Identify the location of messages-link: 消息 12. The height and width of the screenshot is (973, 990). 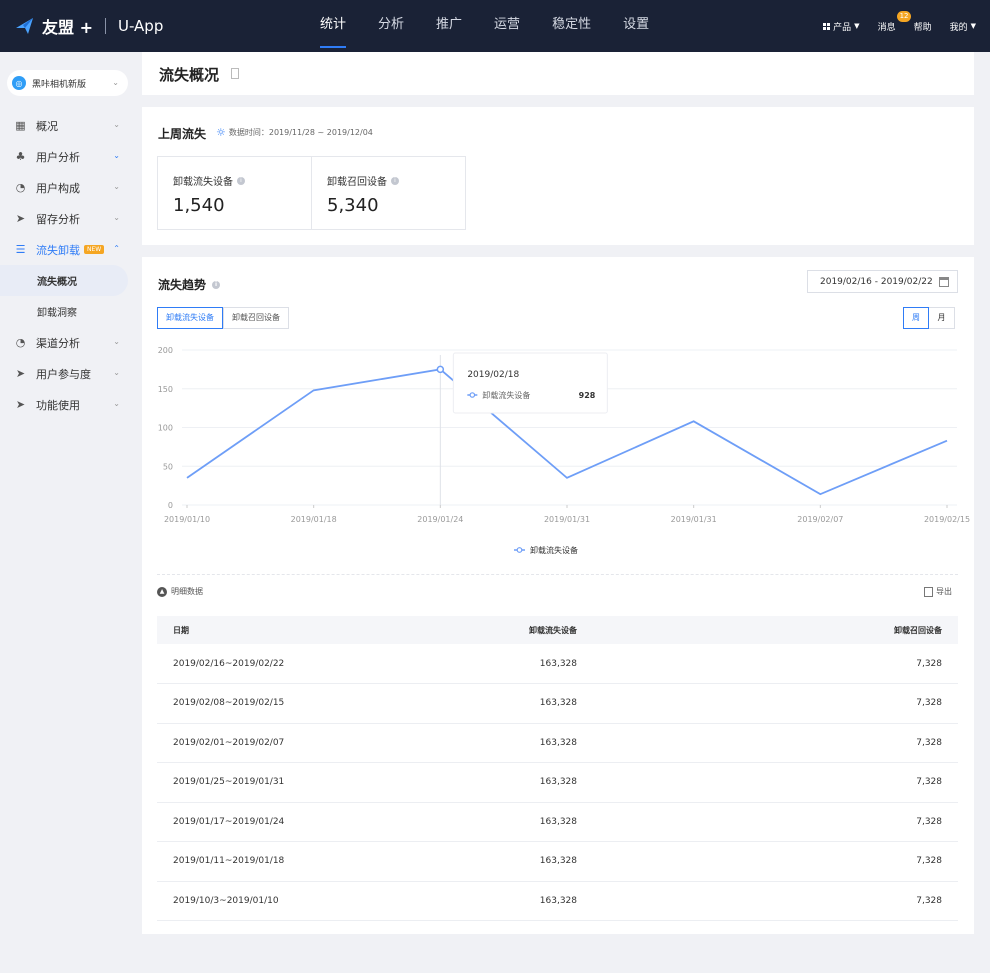
(894, 21).